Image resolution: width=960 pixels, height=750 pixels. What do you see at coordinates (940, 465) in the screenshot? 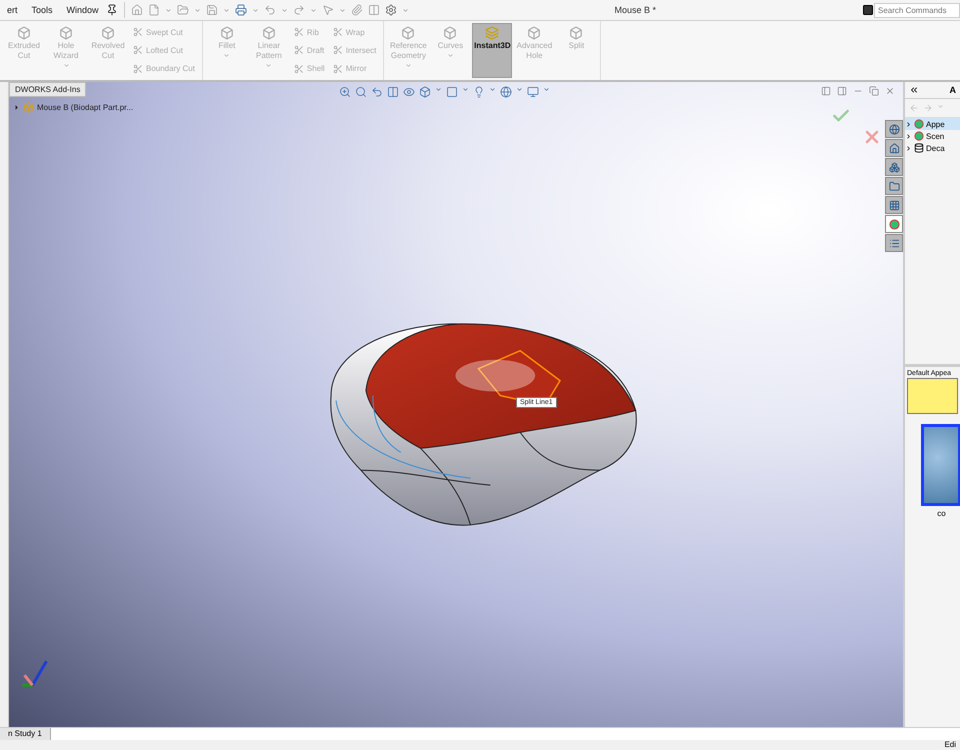
I see `appearance-thumbnail` at bounding box center [940, 465].